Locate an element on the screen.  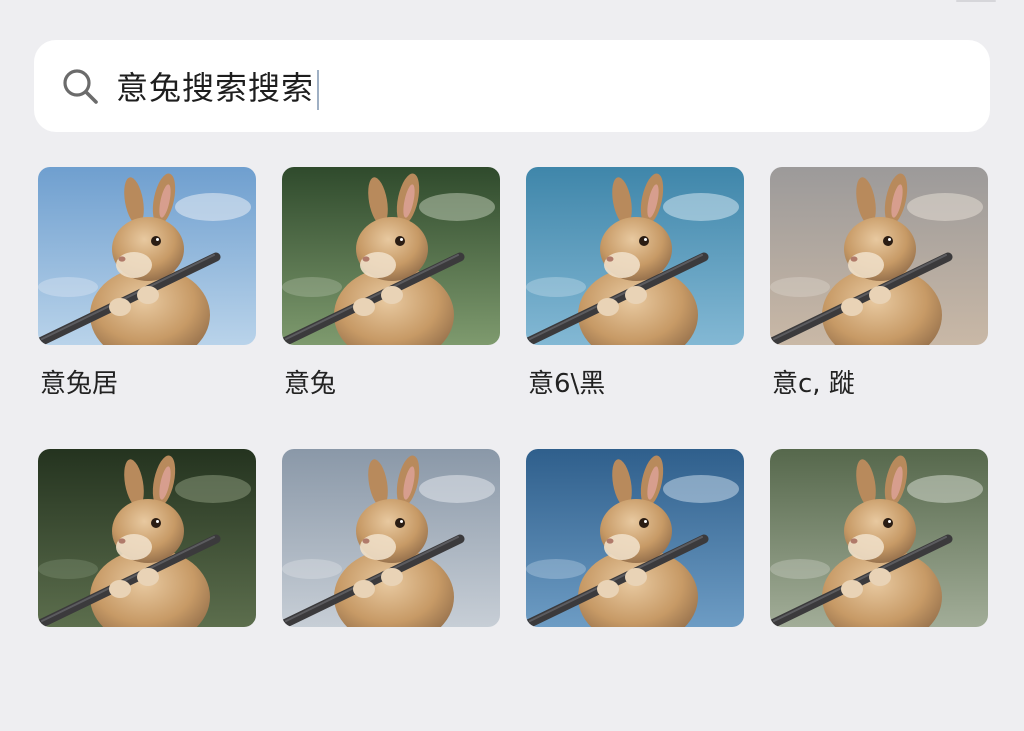
text-caret is located at coordinates (318, 89).